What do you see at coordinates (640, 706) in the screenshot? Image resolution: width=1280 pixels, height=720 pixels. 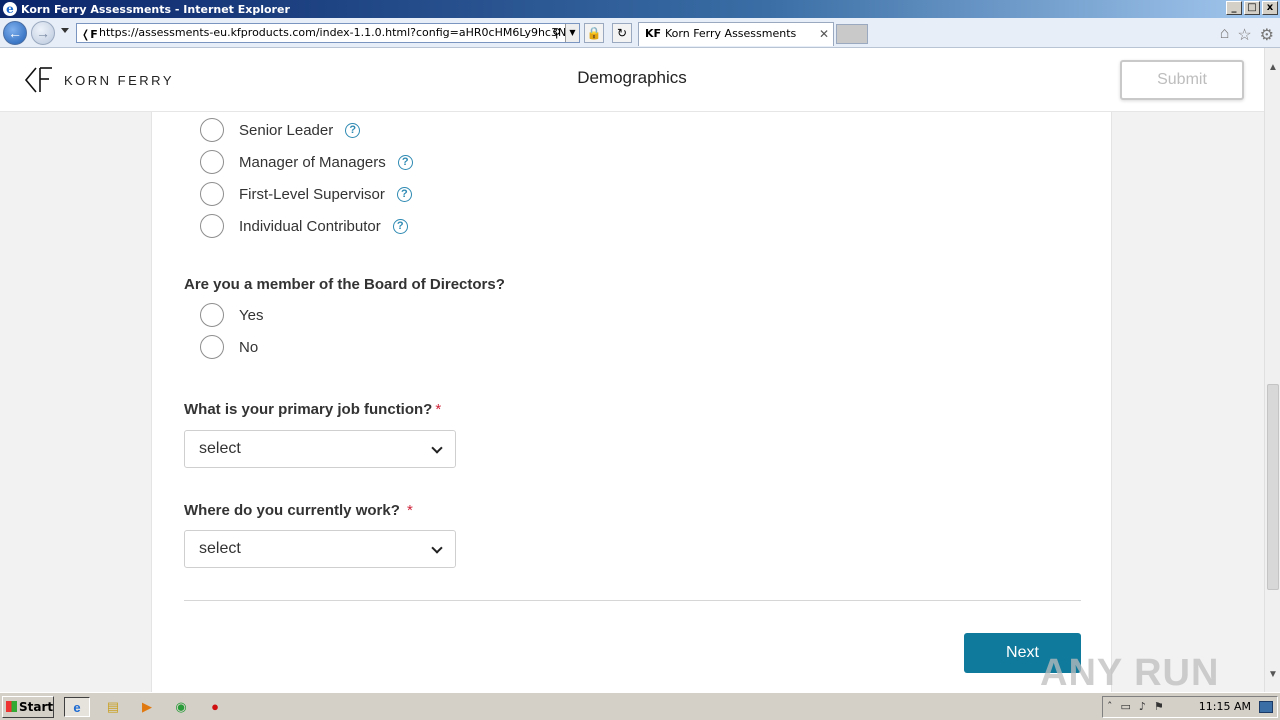 I see `windows-taskbar: Start e ▤ ▶ ◉ ● ˆ▭♪⚑ 11:15 AM` at bounding box center [640, 706].